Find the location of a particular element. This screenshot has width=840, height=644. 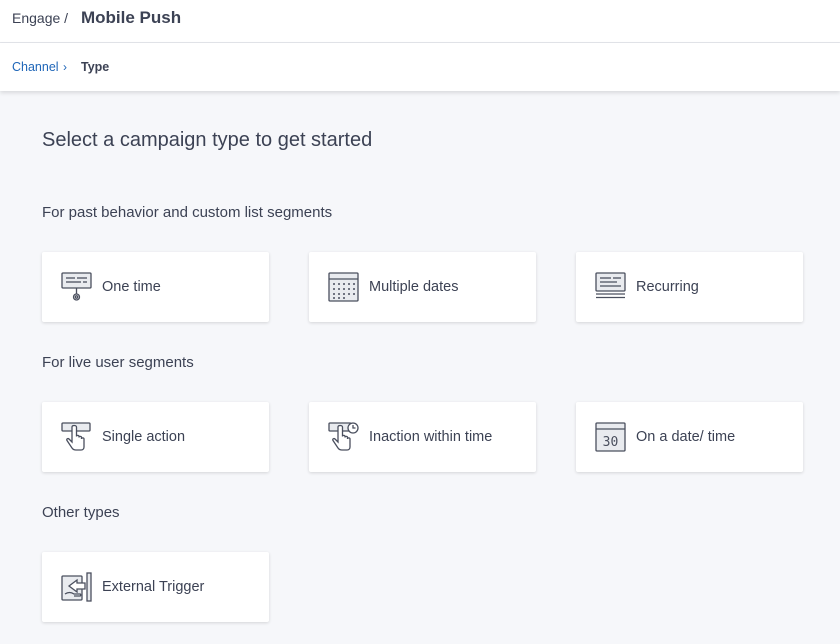

card-label: Inaction within time is located at coordinates (431, 437).